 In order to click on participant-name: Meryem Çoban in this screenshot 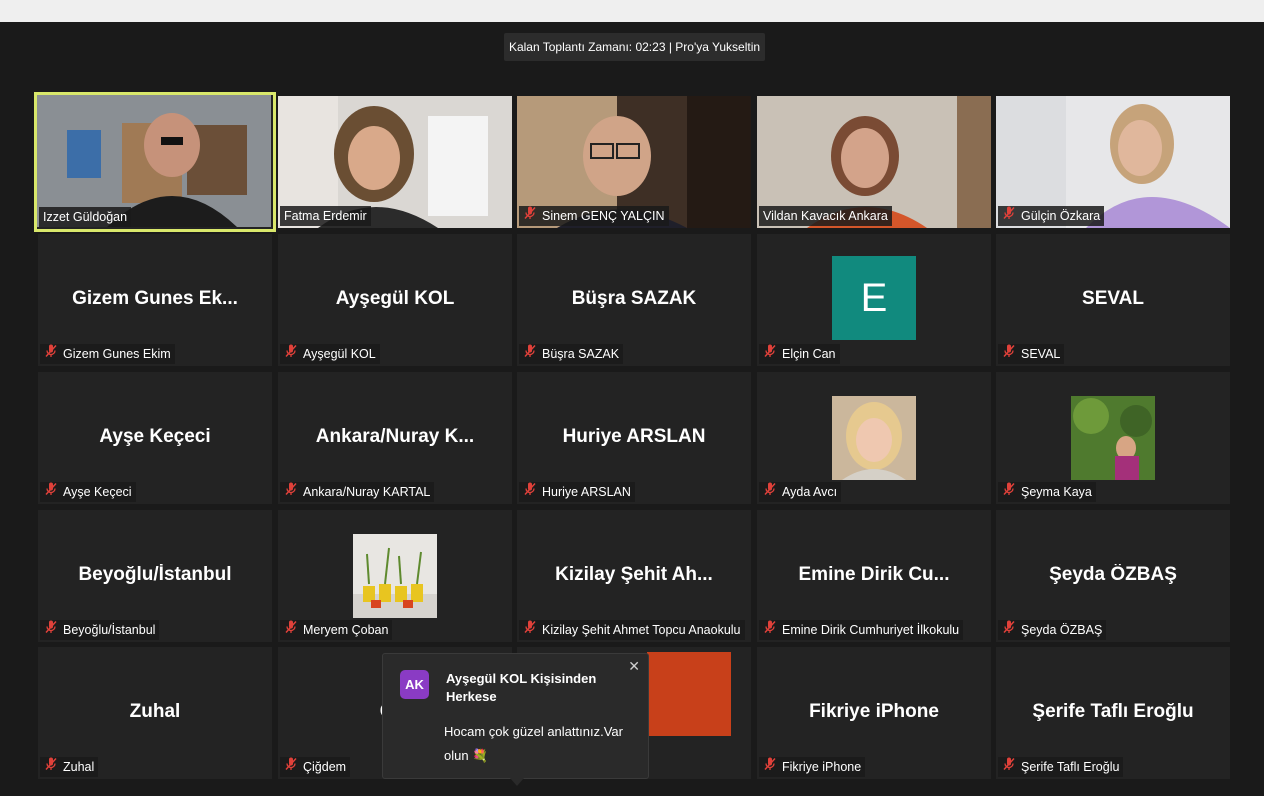, I will do `click(346, 630)`.